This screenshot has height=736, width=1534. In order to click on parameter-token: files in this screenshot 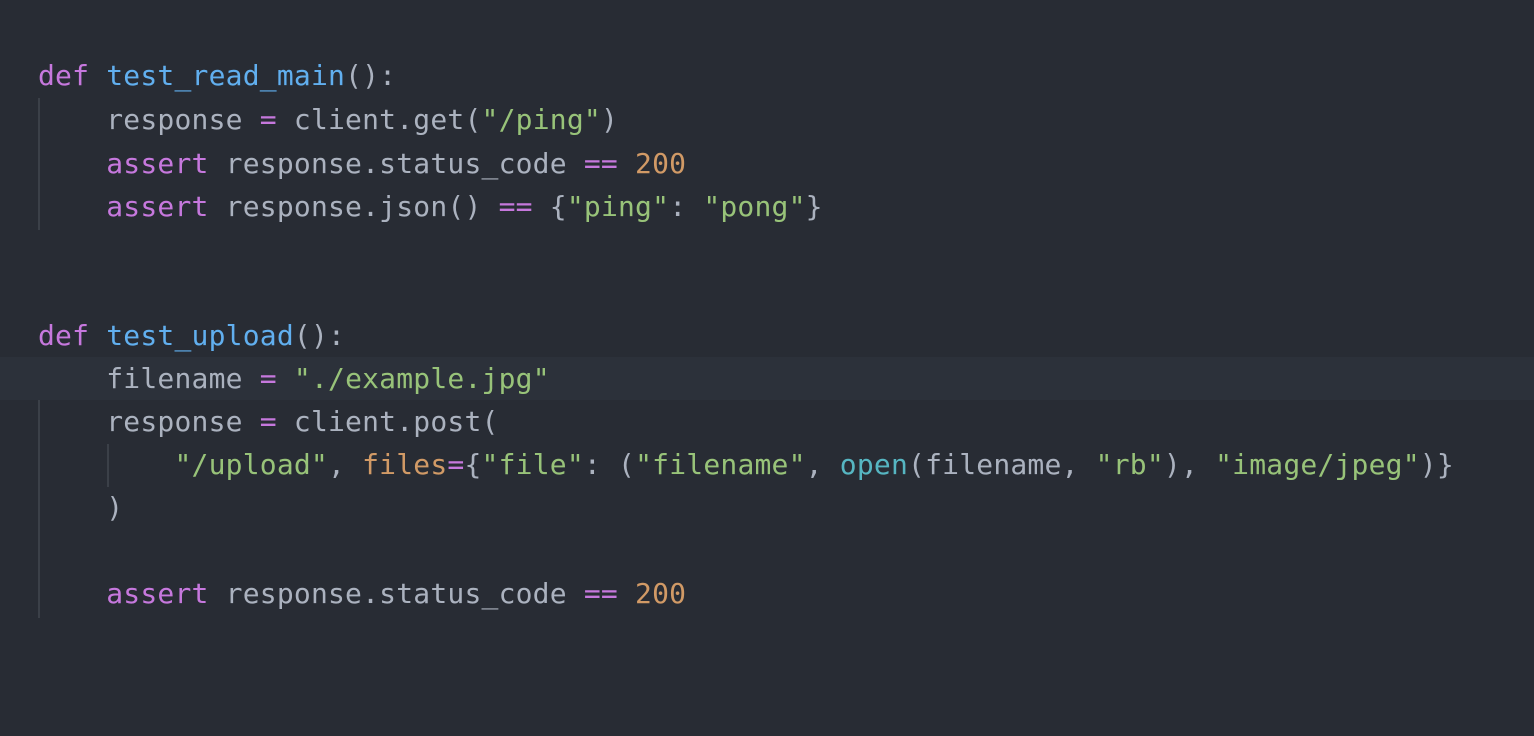, I will do `click(405, 464)`.